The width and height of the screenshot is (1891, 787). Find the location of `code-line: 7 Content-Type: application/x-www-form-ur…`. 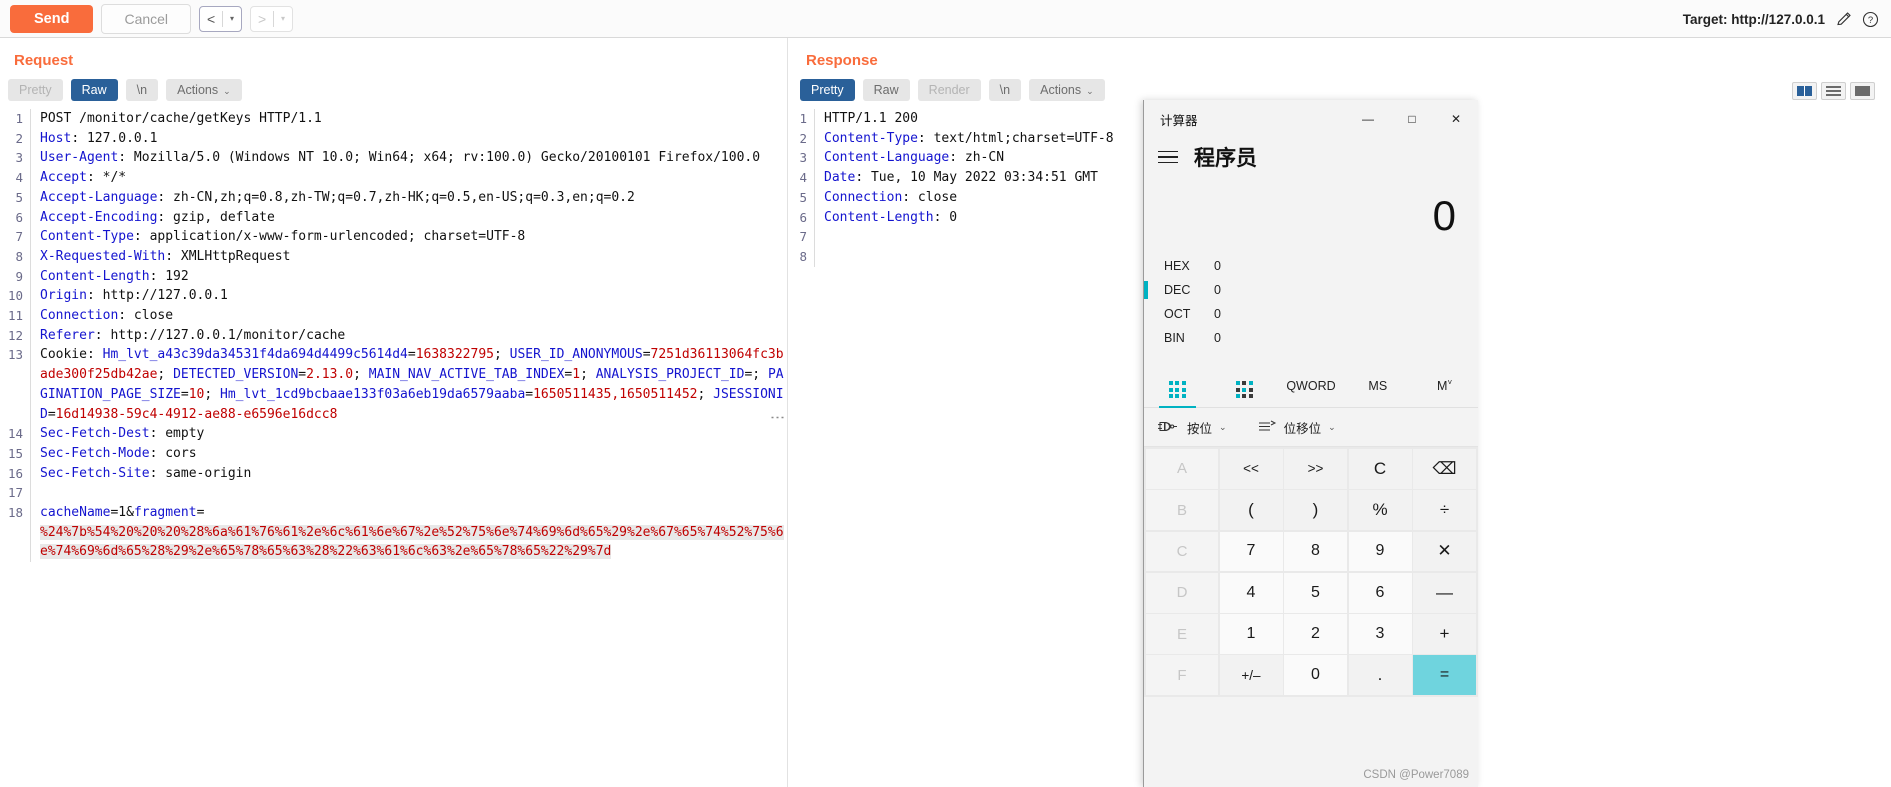

code-line: 7 Content-Type: application/x-www-form-ur… is located at coordinates (393, 237).